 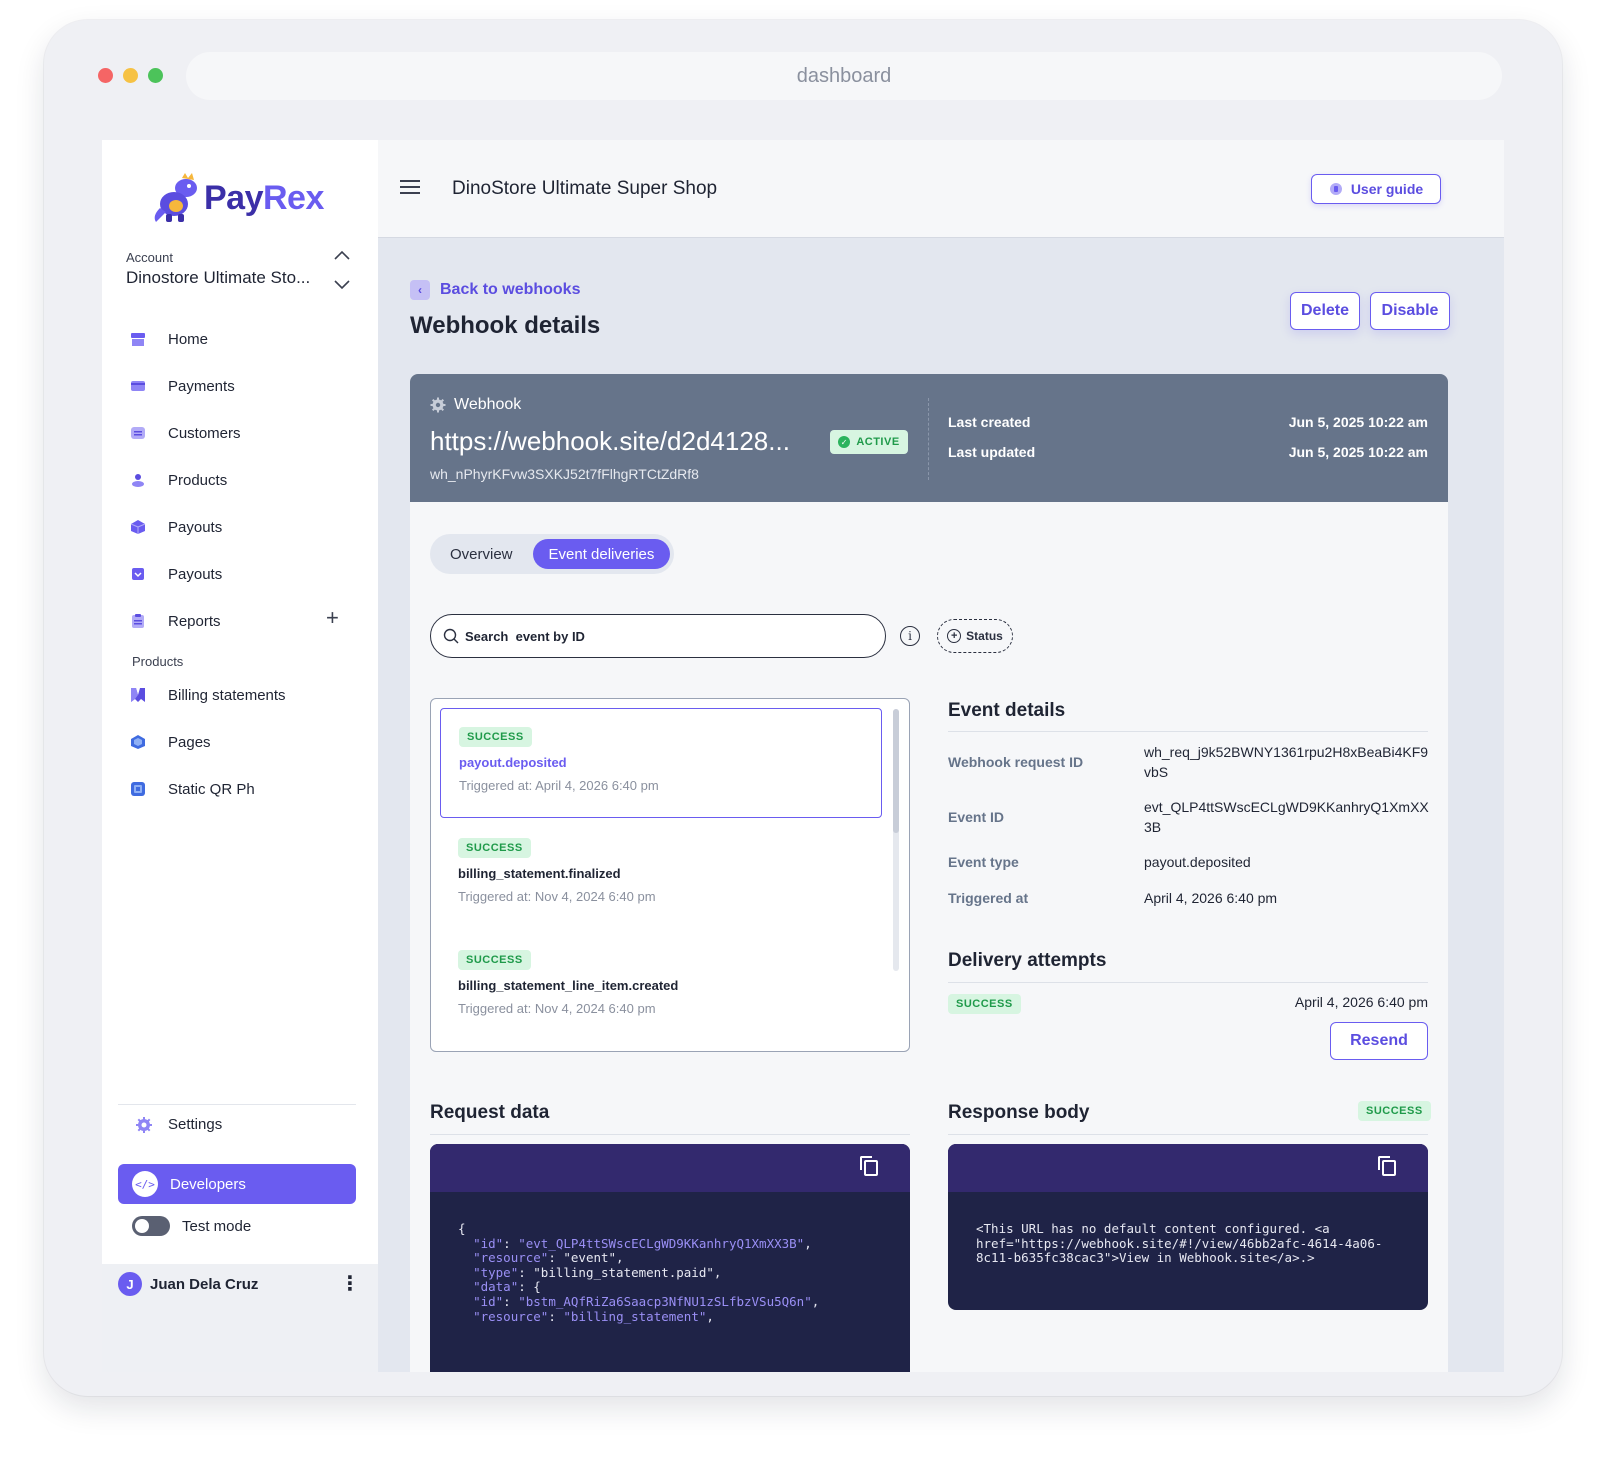 I want to click on status-filter: + Status, so click(x=975, y=636).